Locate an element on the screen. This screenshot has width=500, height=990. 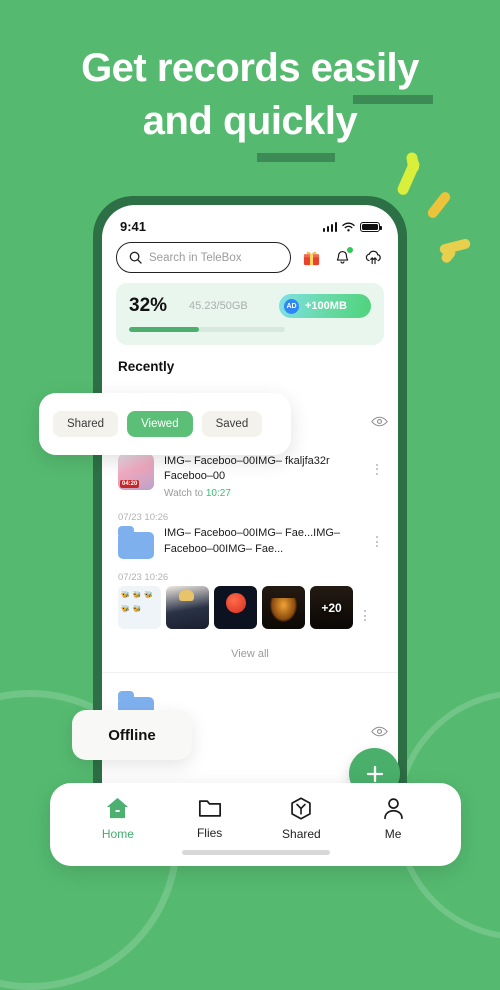
photo-grid-row: +20 is located at coordinates (250, 612).